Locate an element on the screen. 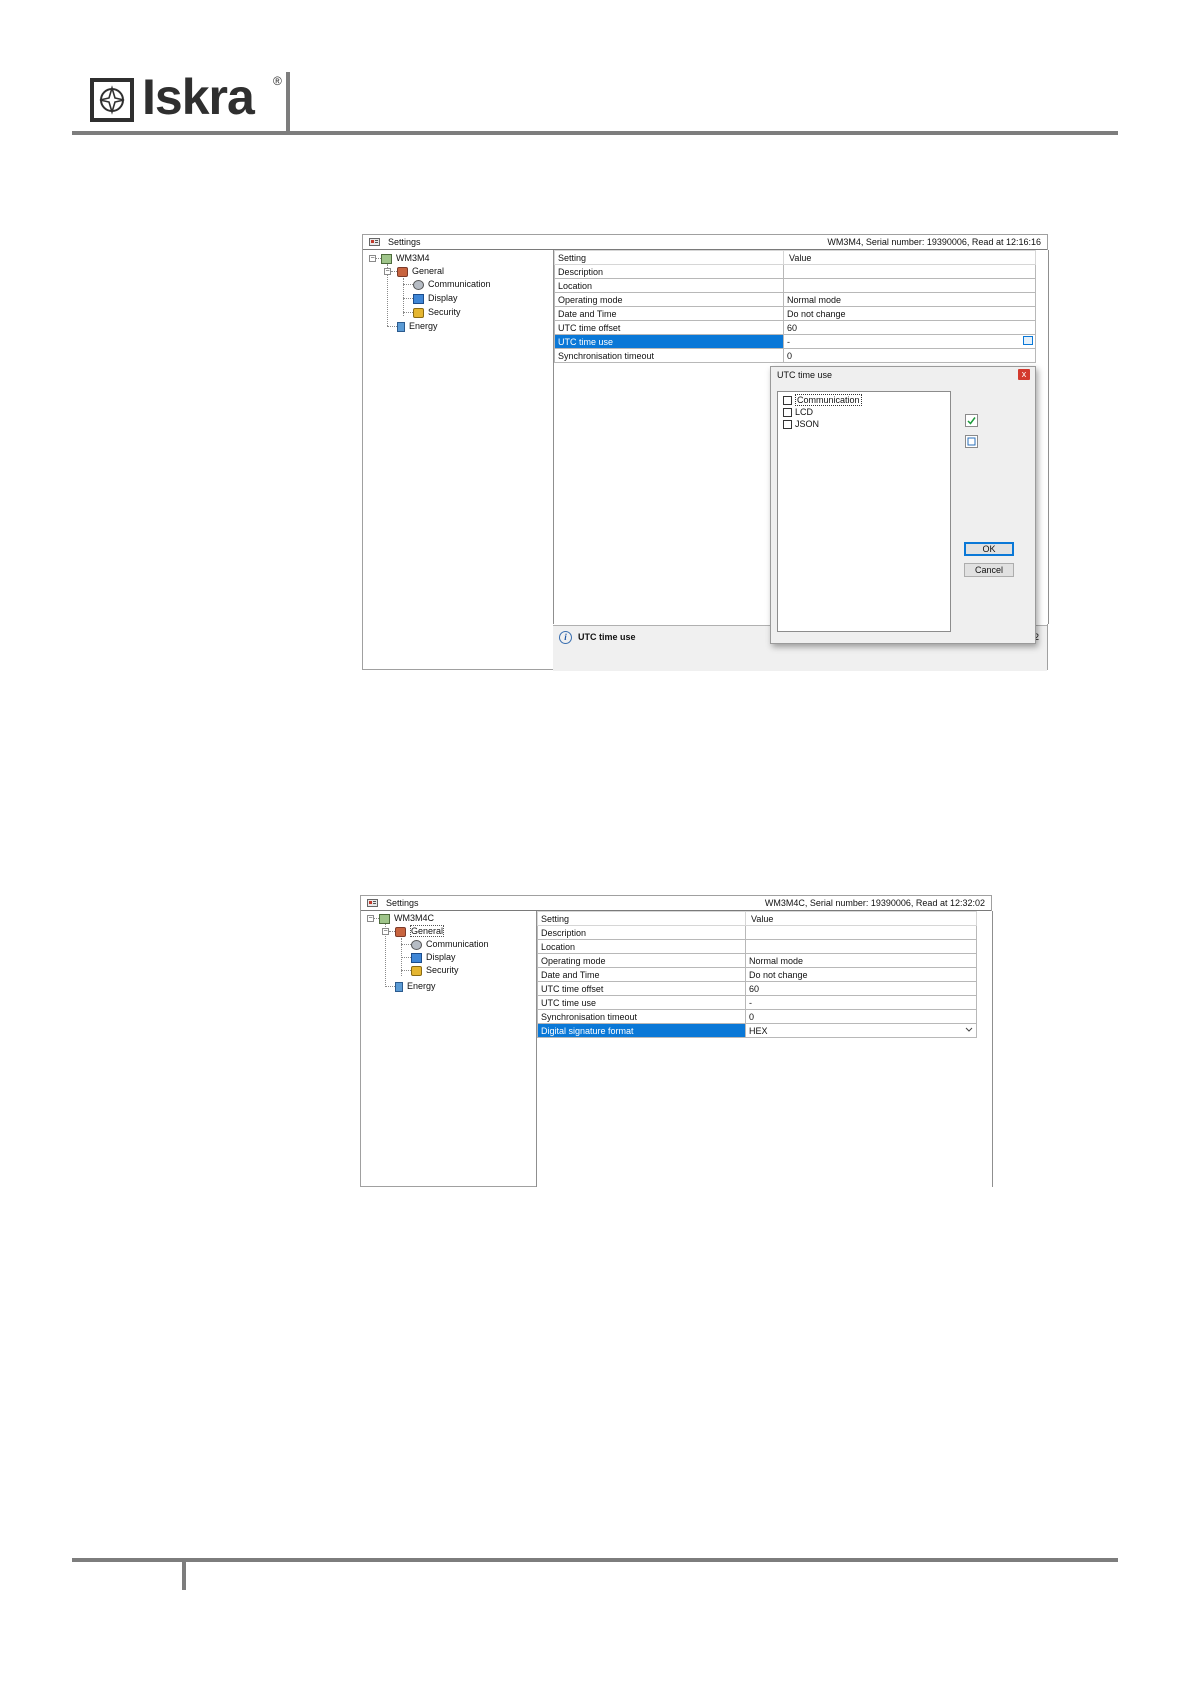 The width and height of the screenshot is (1191, 1684). close-icon: x is located at coordinates (1024, 374).